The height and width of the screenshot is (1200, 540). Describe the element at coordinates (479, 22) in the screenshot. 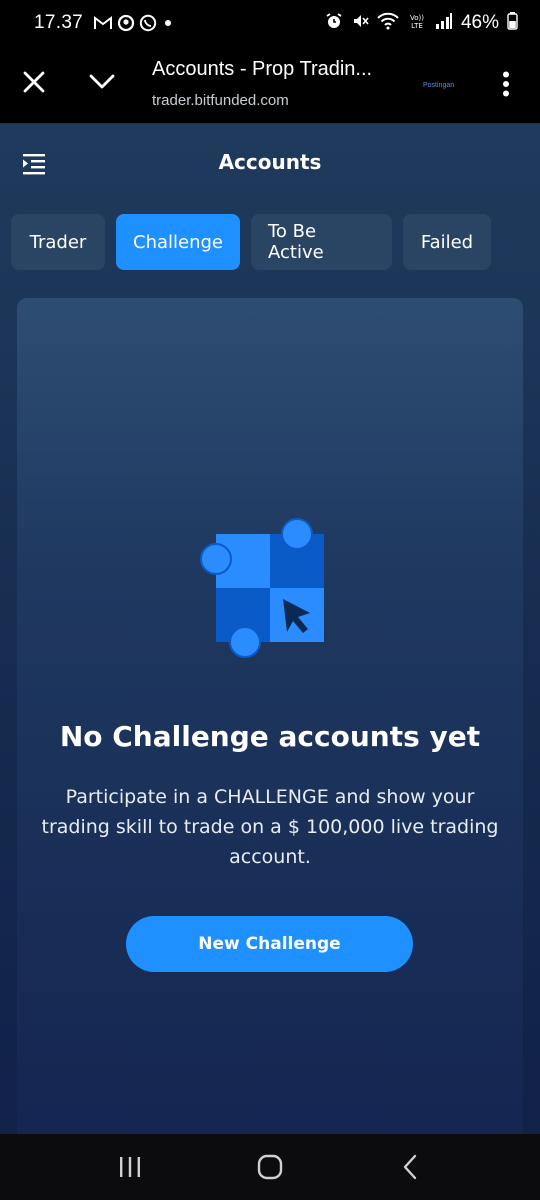

I see `battery-level: 46%` at that location.